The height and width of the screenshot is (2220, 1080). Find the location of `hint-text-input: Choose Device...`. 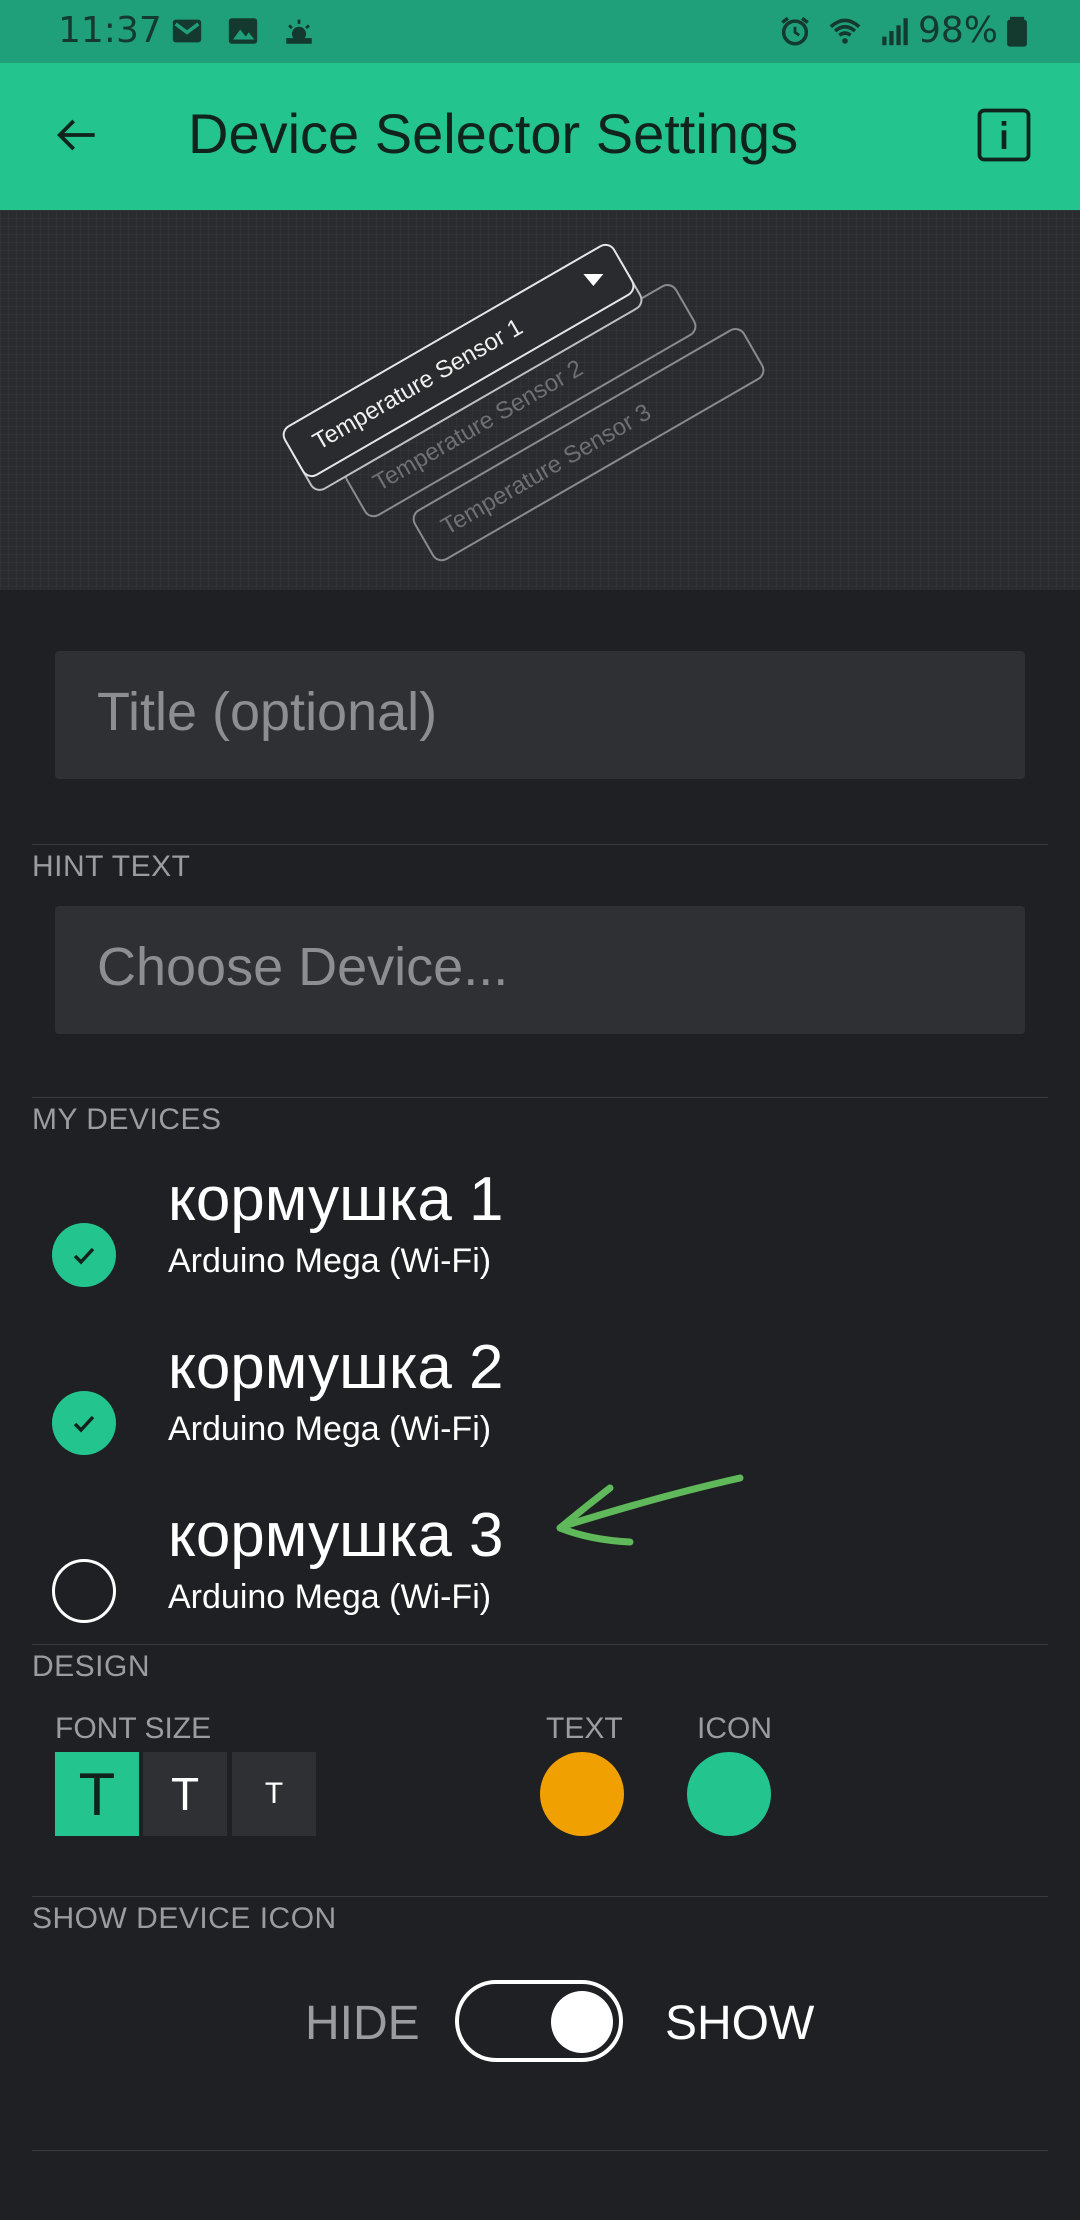

hint-text-input: Choose Device... is located at coordinates (540, 970).